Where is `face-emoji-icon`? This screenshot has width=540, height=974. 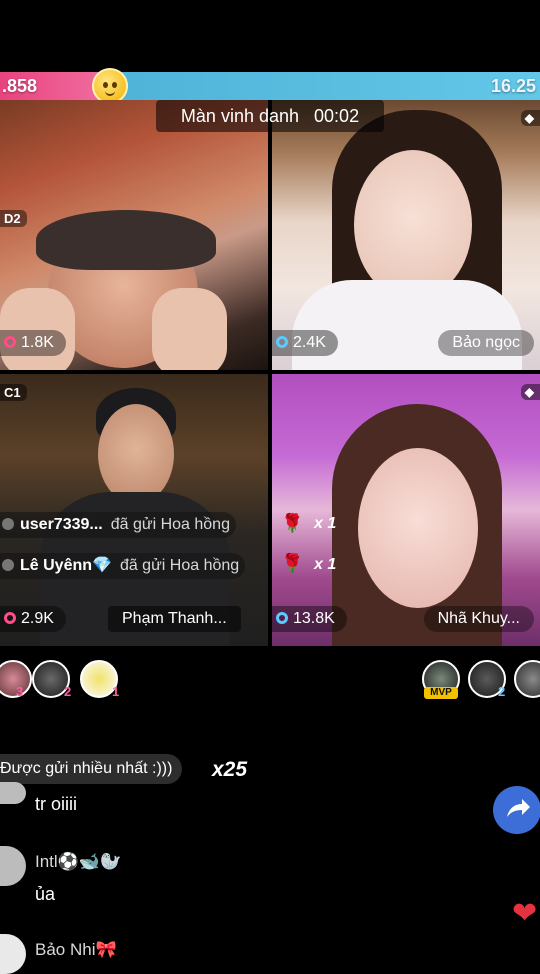
face-emoji-icon is located at coordinates (110, 86).